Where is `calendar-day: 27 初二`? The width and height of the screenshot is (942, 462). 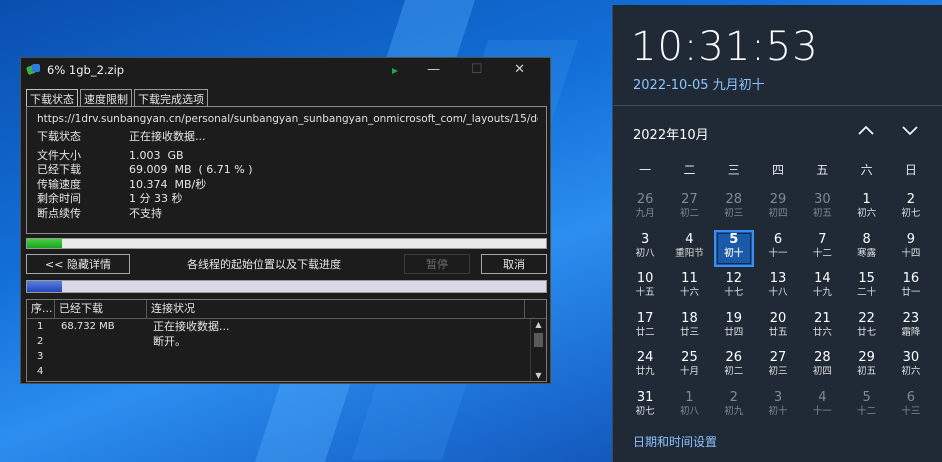
calendar-day: 27 初二 is located at coordinates (689, 209).